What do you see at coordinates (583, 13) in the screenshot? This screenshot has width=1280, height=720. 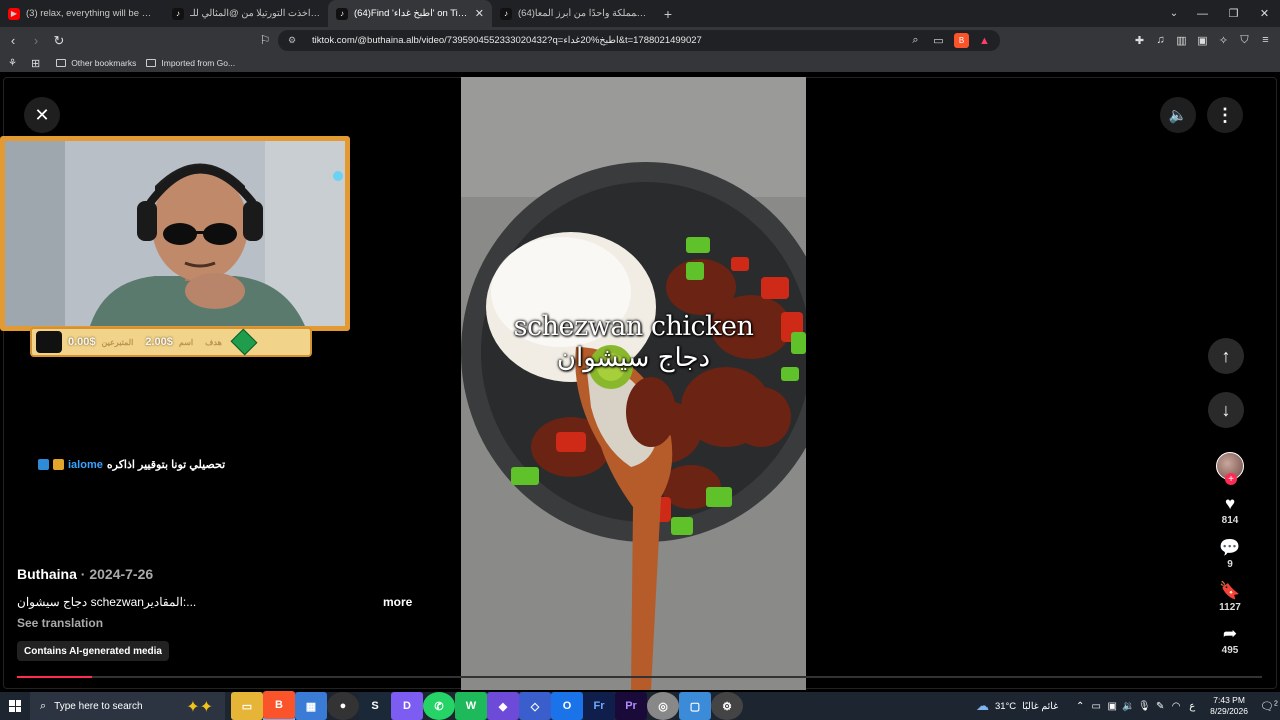 I see `tab-title: (64)يعد برج المملكة واحدًا من أبرز المعا` at bounding box center [583, 13].